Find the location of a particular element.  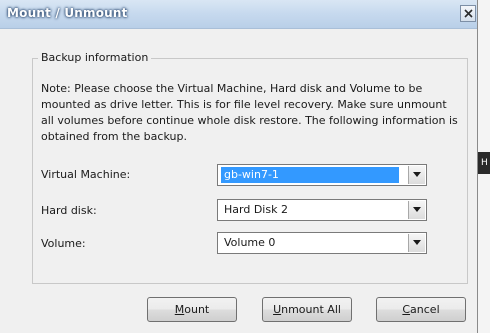

volume-value: Volume 0 is located at coordinates (250, 242).